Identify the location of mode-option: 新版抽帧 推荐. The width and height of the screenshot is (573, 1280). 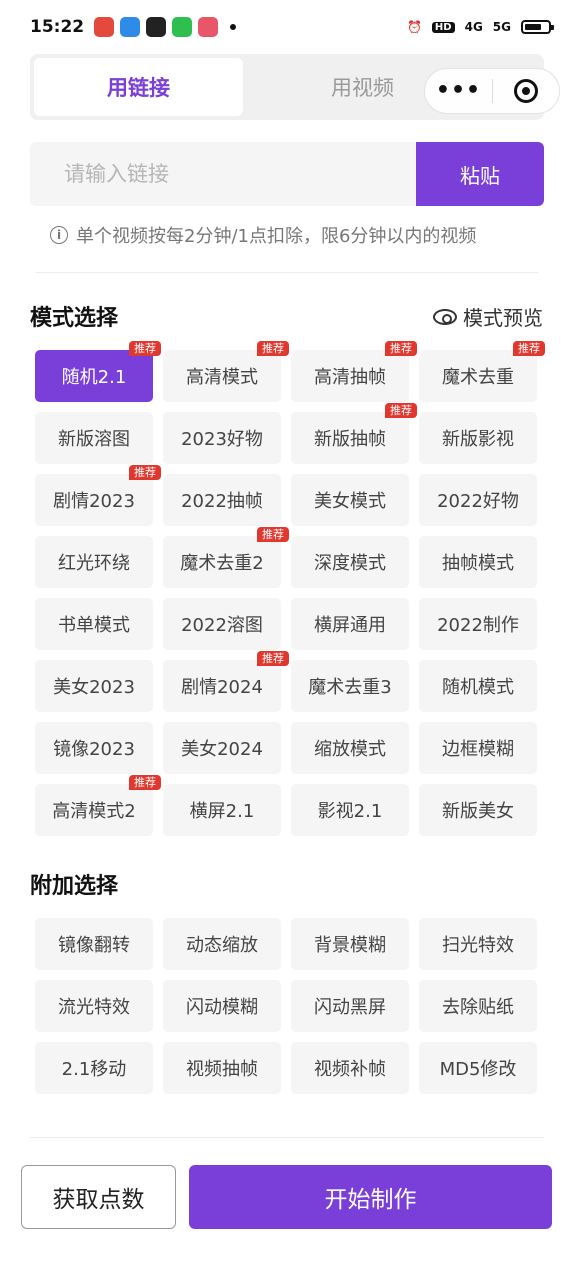
(354, 433).